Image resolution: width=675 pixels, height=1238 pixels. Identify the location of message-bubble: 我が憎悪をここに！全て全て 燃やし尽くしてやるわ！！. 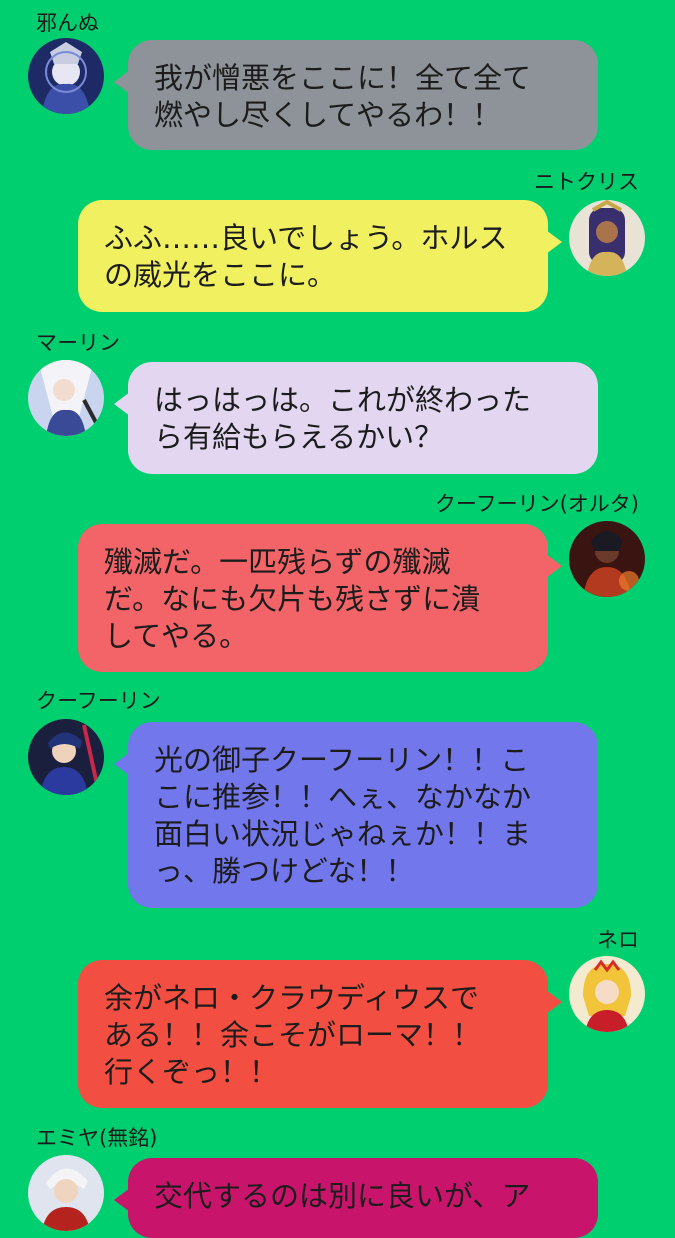
(356, 95).